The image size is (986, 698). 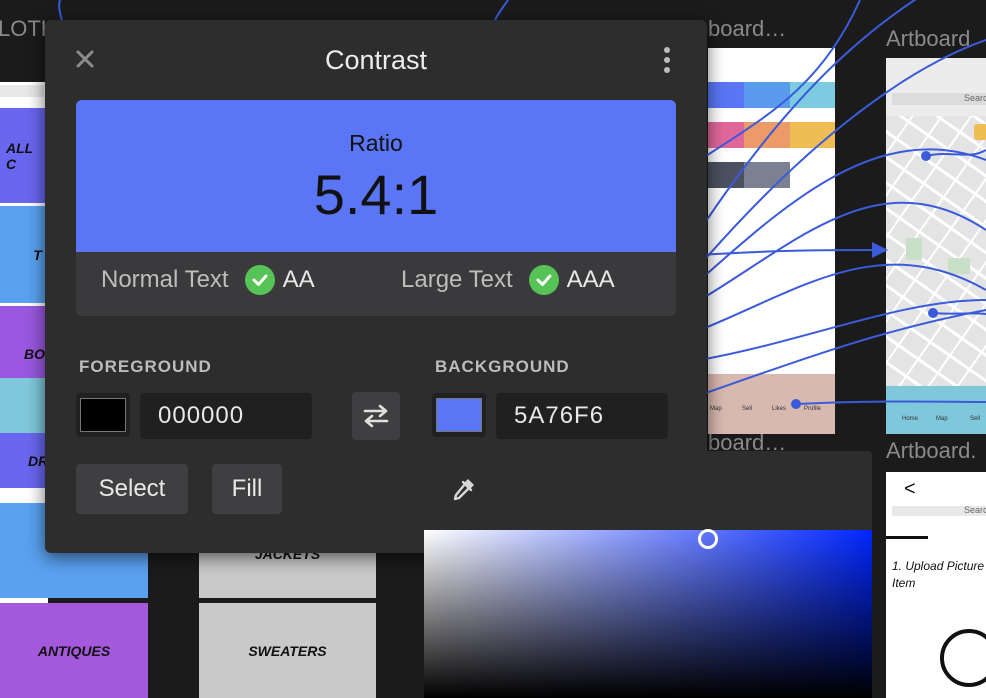 What do you see at coordinates (165, 279) in the screenshot?
I see `normal-text-label: Normal Text` at bounding box center [165, 279].